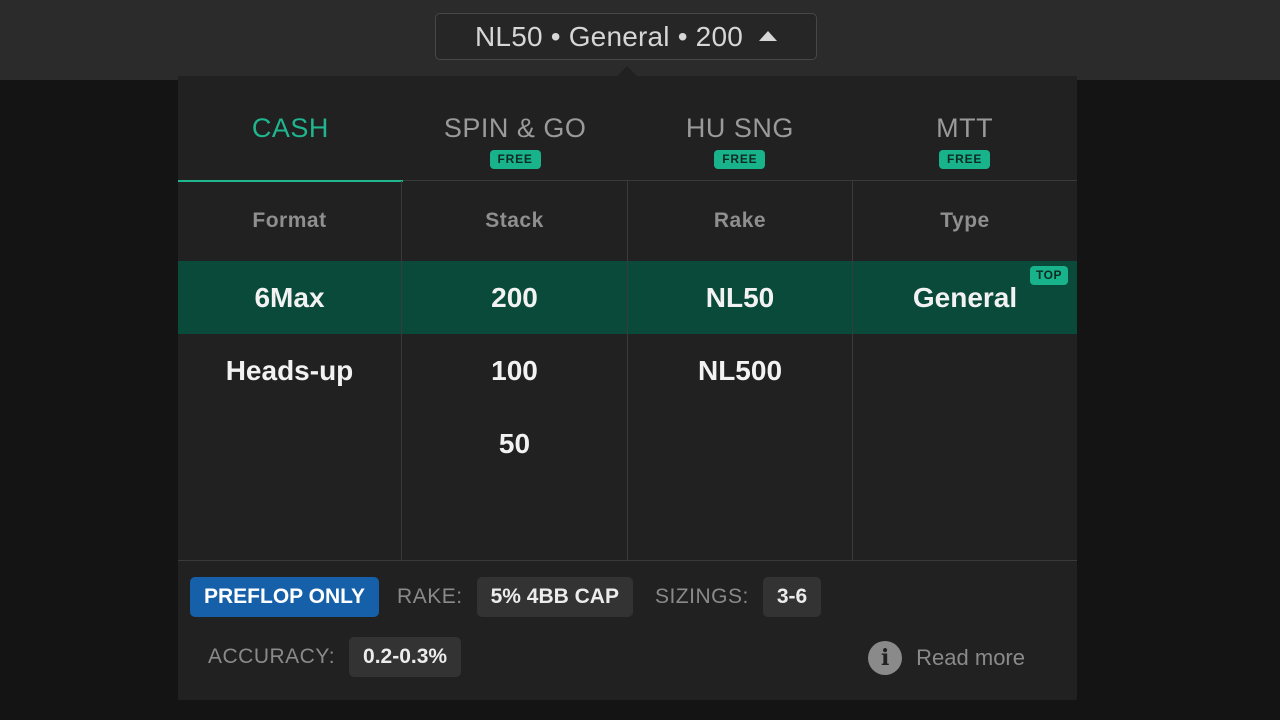  I want to click on accuracy-value: 0.2-0.3%, so click(405, 657).